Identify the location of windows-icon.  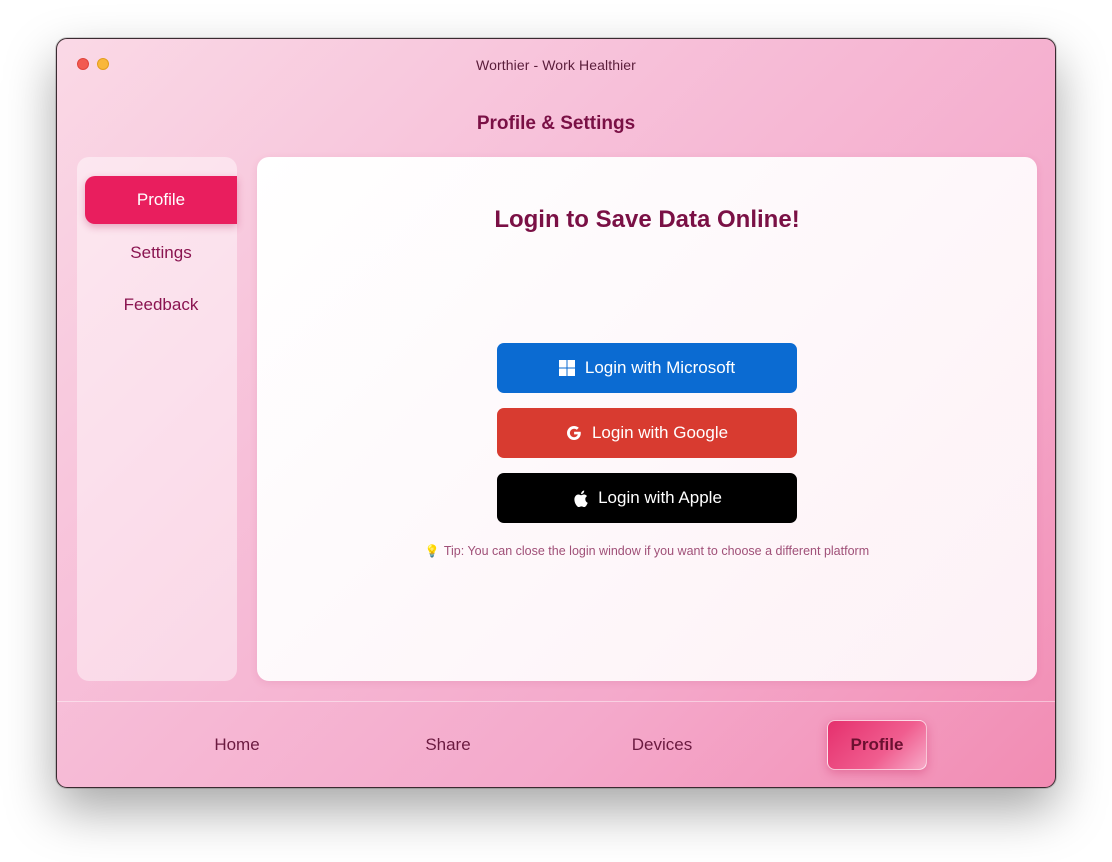
(567, 368).